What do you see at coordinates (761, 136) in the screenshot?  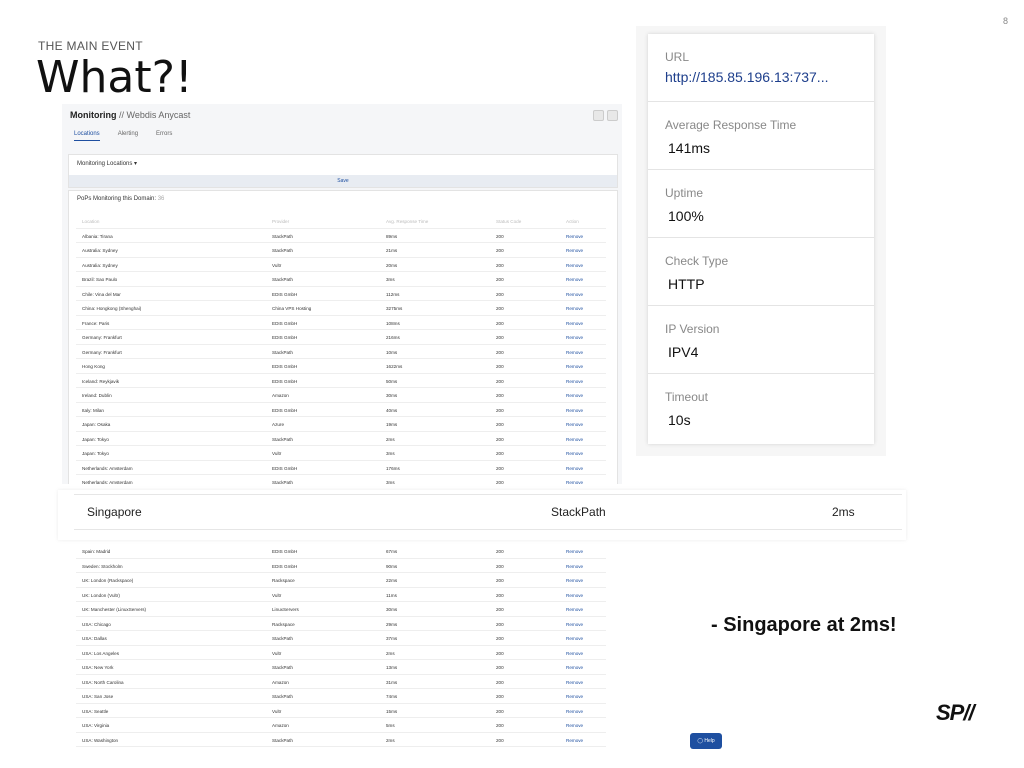 I see `field-avg-response: Average Response Time 141ms` at bounding box center [761, 136].